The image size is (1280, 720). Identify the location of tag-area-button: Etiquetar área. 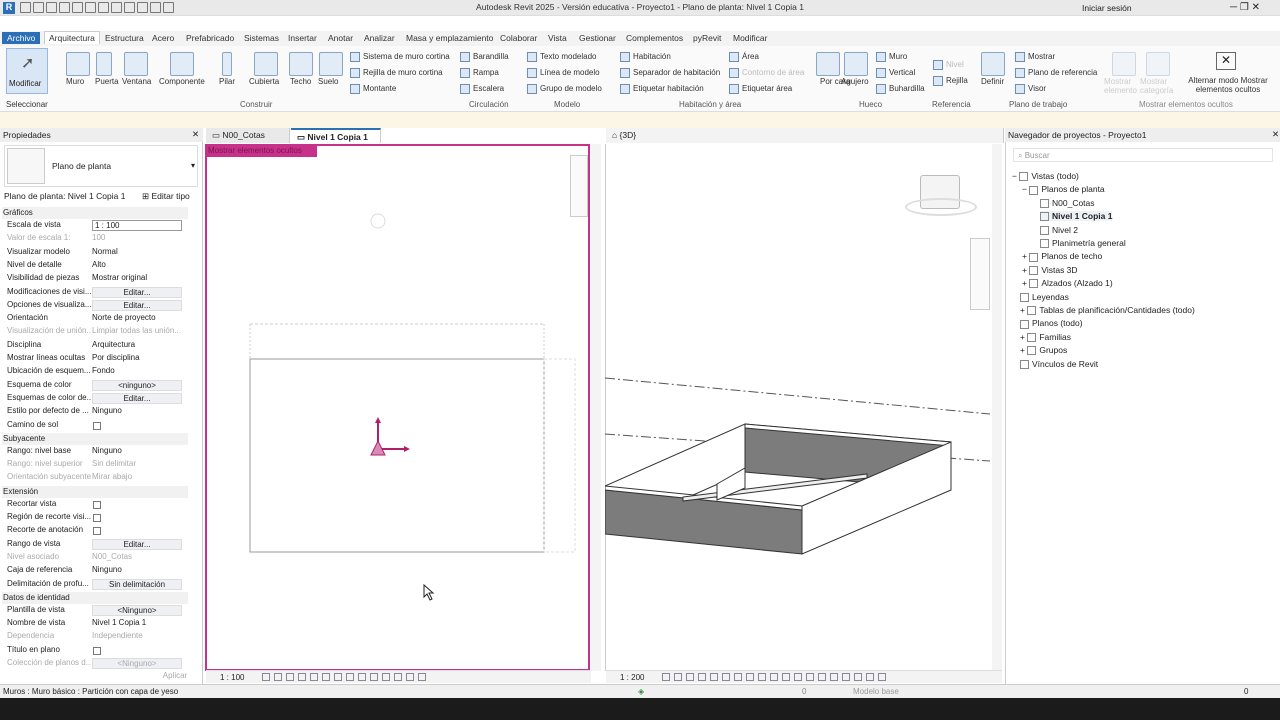
(760, 89).